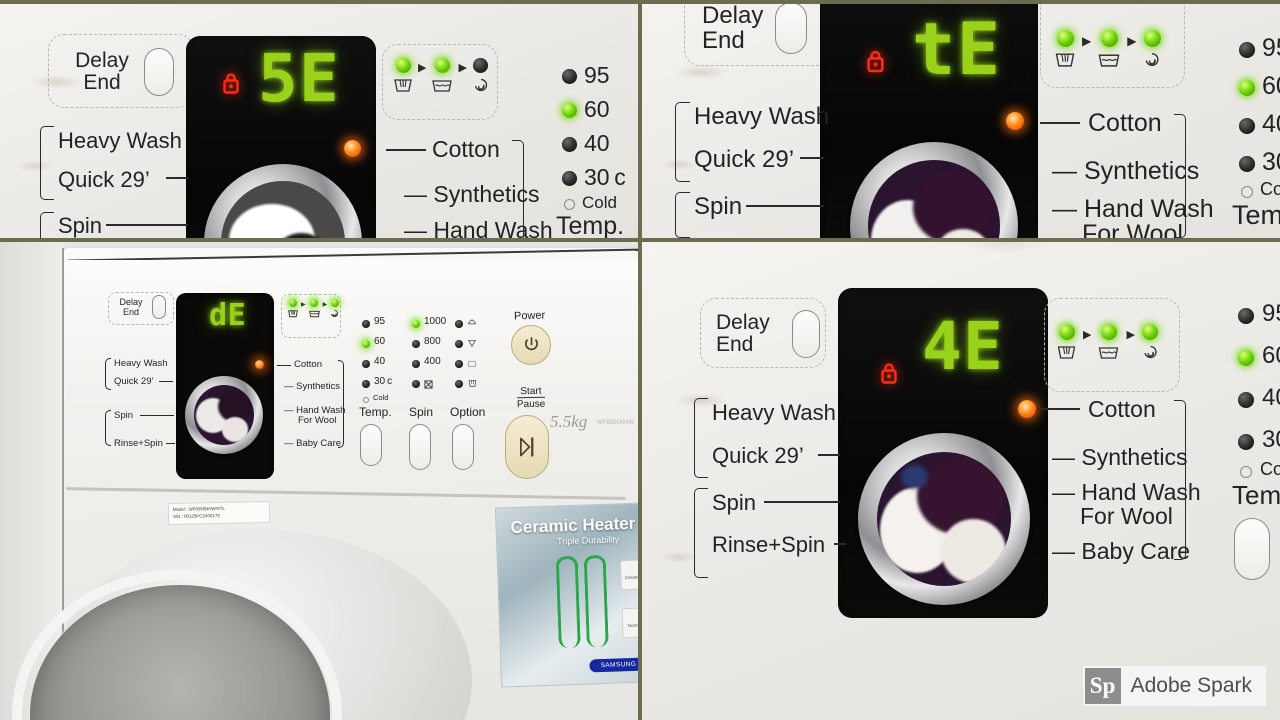  I want to click on program-label-hand-wash: — Hand Wash For Wool, so click(1133, 218).